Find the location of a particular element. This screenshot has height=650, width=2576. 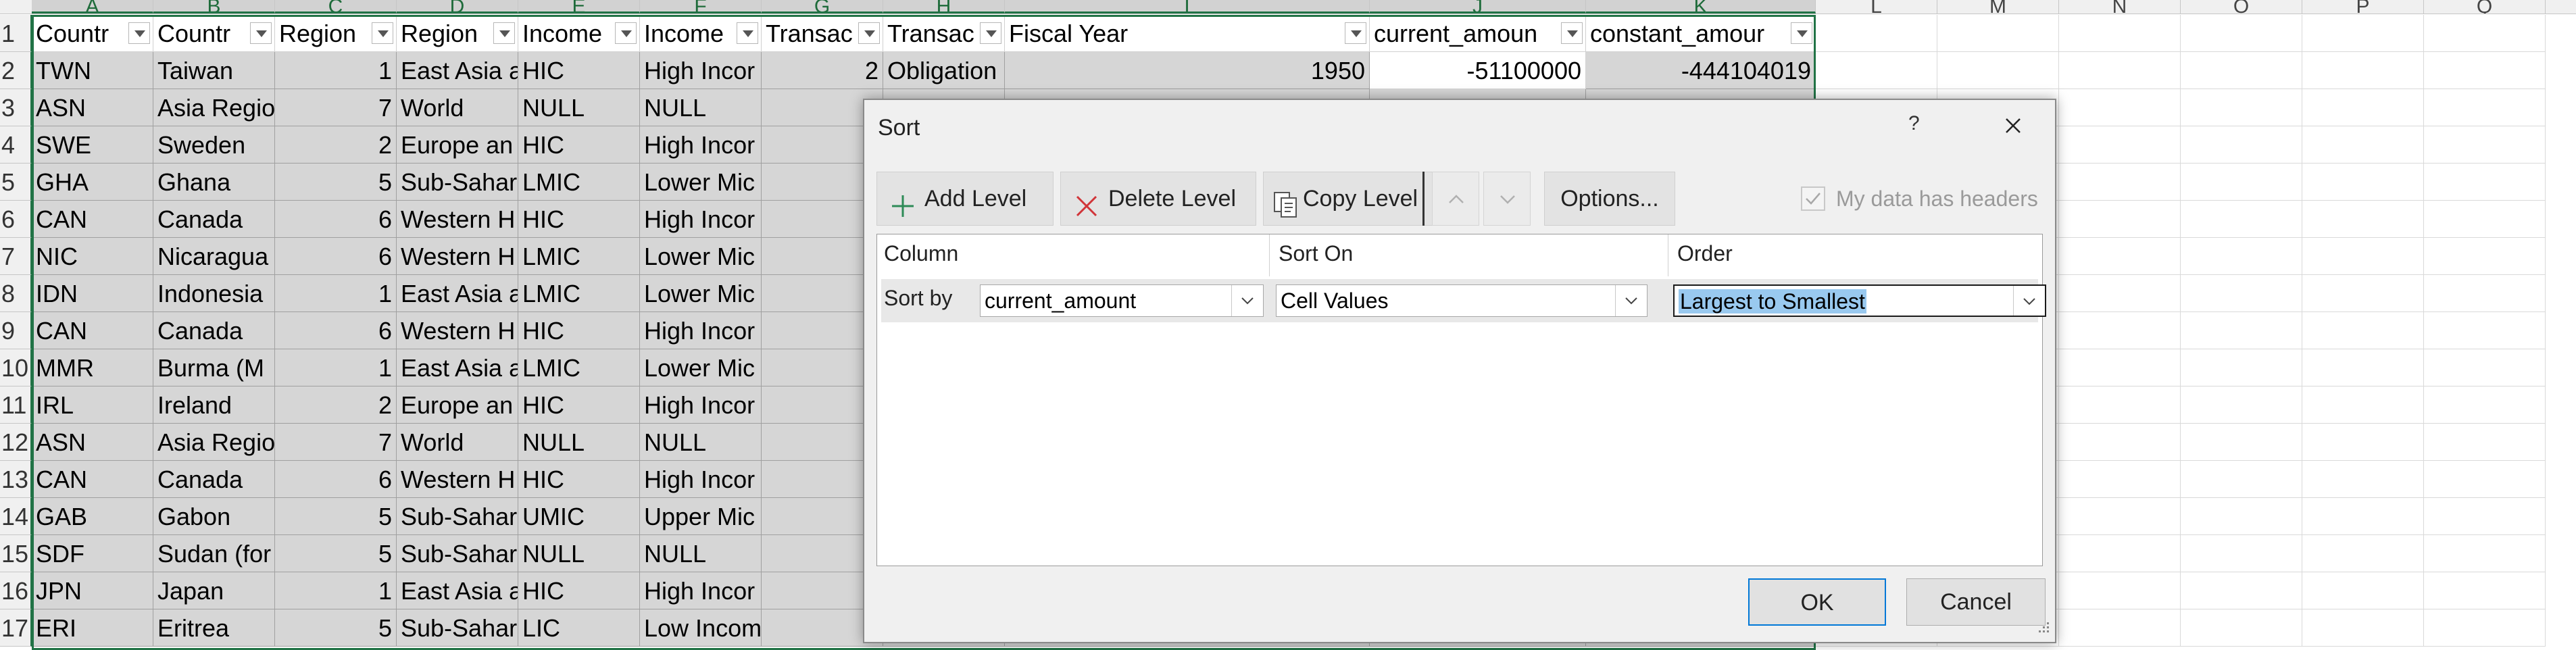

column-letter-J: J is located at coordinates (1478, 7).